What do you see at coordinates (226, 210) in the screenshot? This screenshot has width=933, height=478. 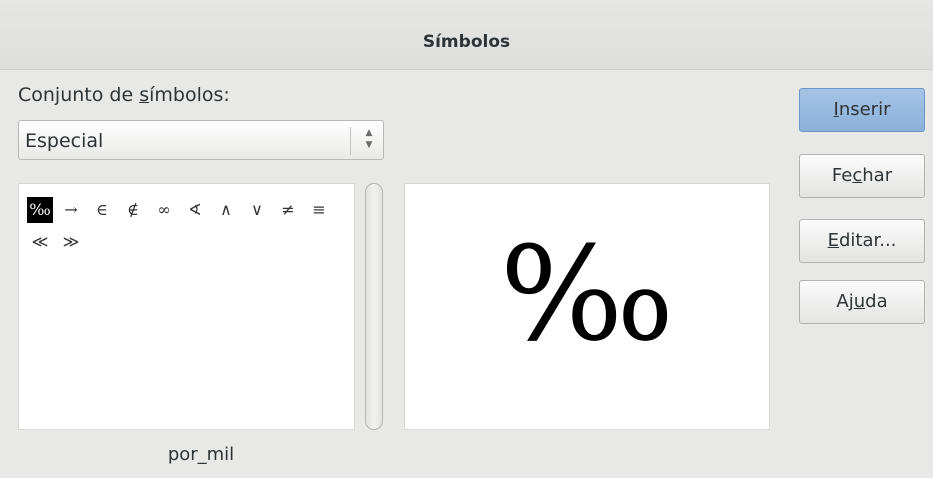 I see `symbol-cell: ∧` at bounding box center [226, 210].